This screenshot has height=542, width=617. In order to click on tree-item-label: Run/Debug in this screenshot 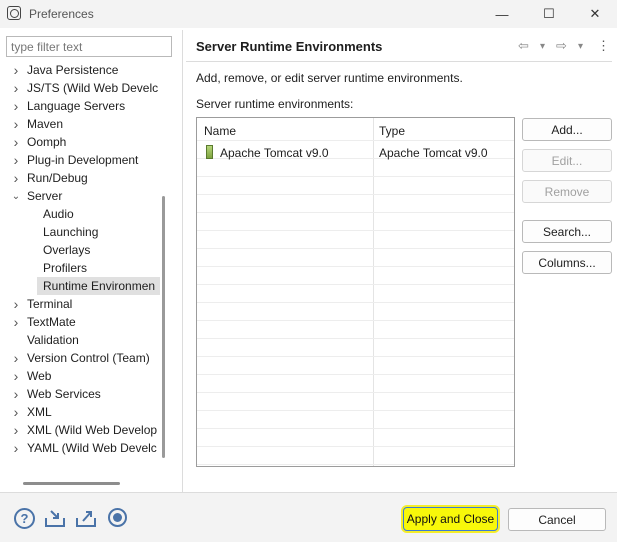, I will do `click(57, 178)`.